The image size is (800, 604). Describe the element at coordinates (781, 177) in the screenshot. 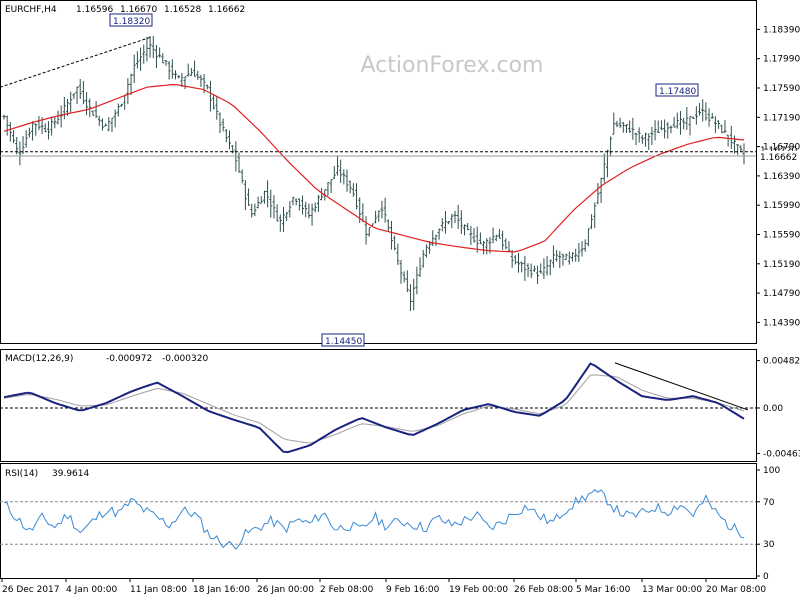

I see `price-y-tick-label: 1.16390` at that location.